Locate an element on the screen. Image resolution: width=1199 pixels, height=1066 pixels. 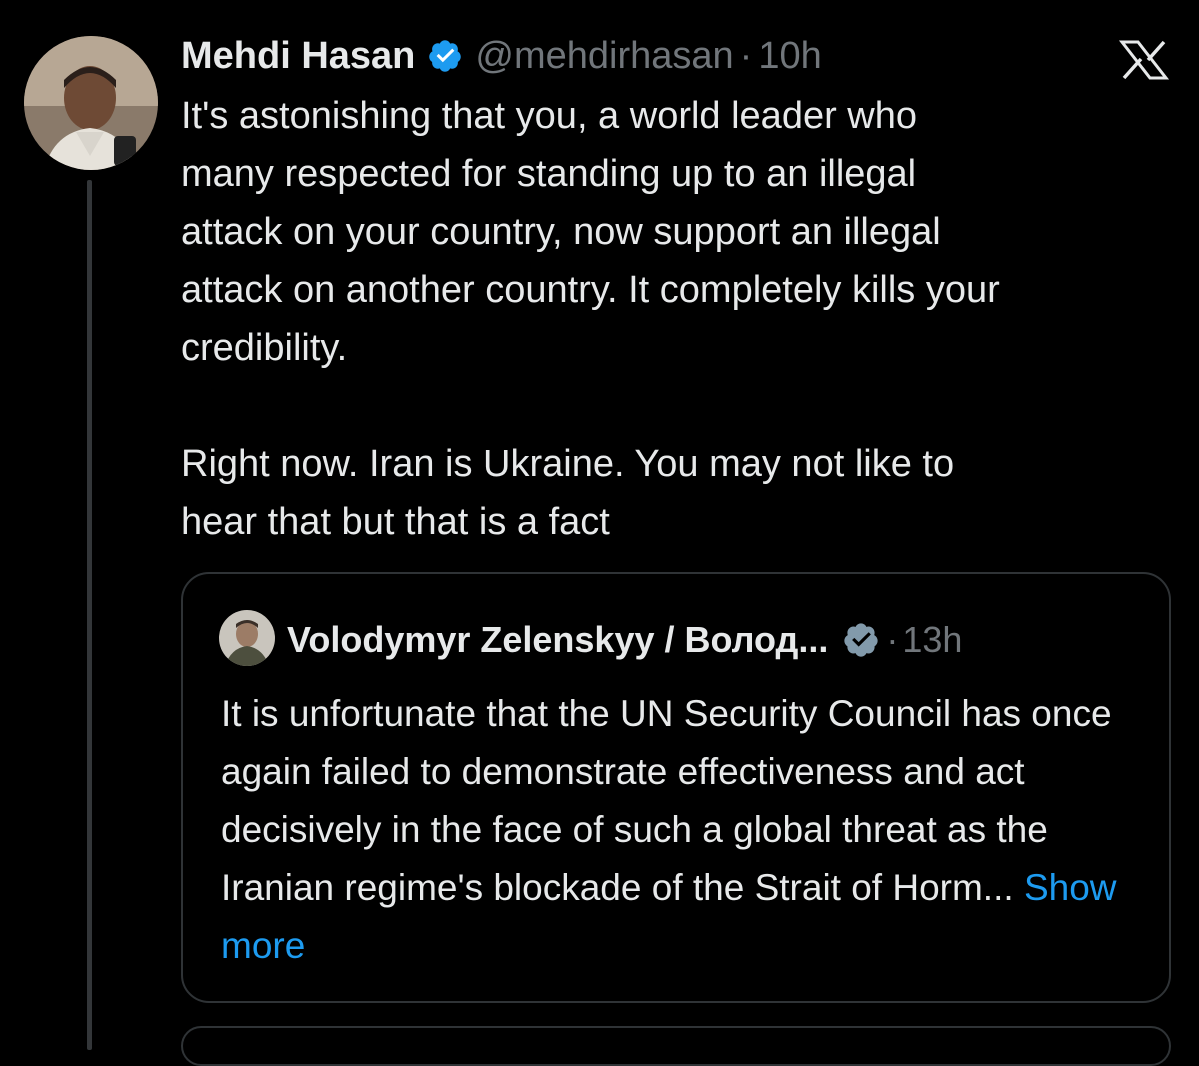
post-header: Mehdi Hasan @mehdirhasan · 10h is located at coordinates (501, 56).